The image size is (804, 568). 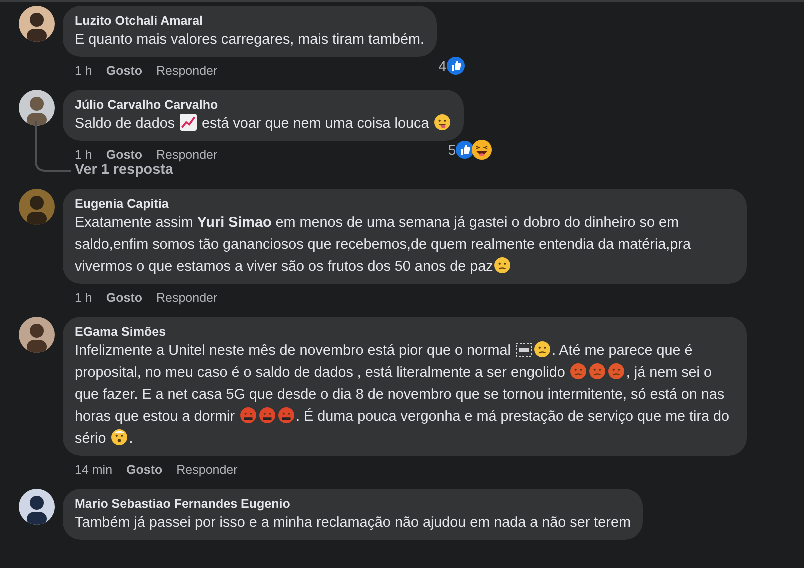 What do you see at coordinates (405, 332) in the screenshot?
I see `author-name: EGama Simões` at bounding box center [405, 332].